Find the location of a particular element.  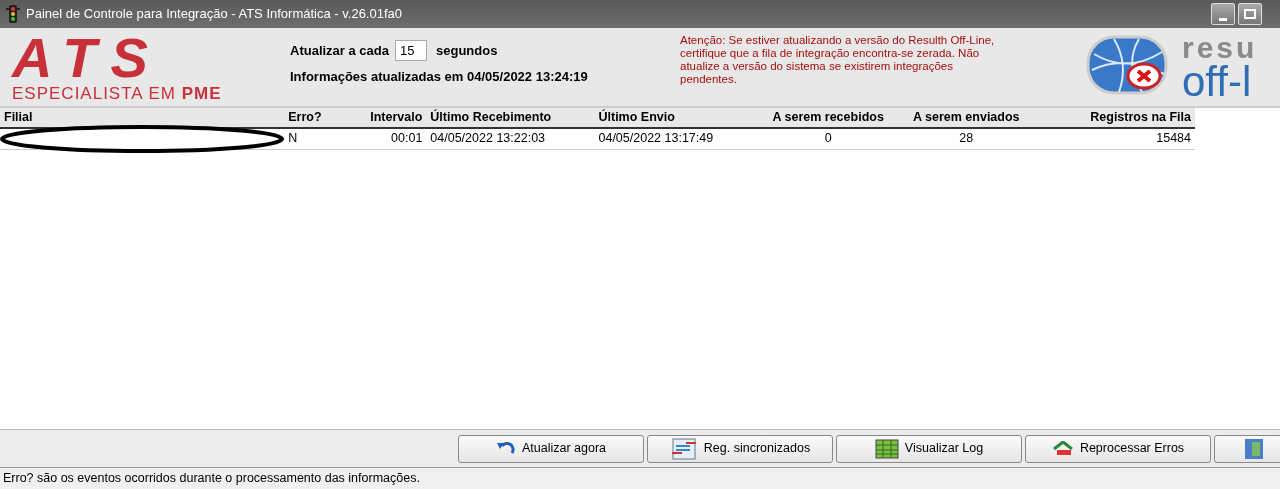

table-cell: 04/05/2022 13:17:49 is located at coordinates (675, 138).